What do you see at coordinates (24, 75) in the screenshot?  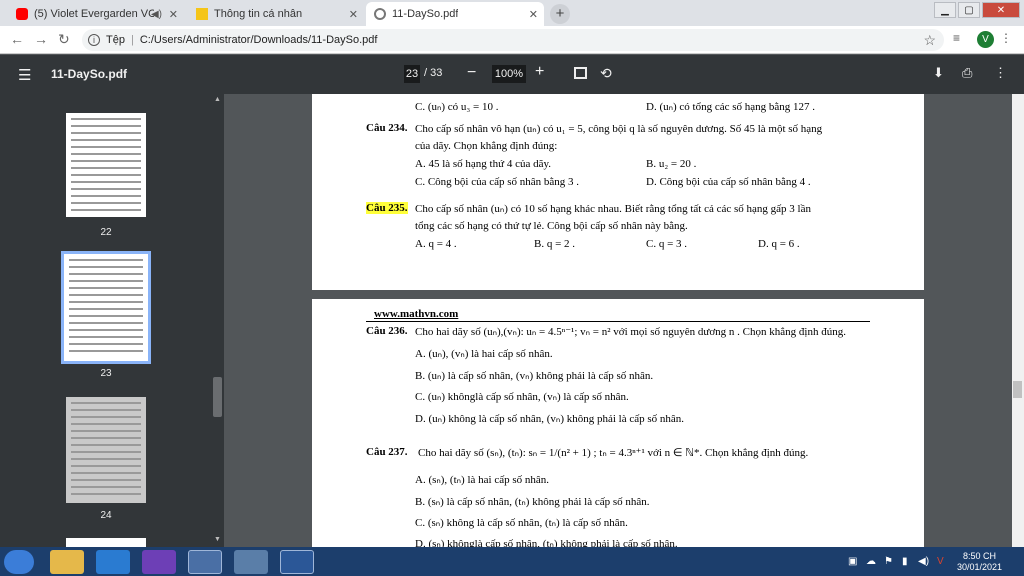 I see `hamburger-icon: ☰` at bounding box center [24, 75].